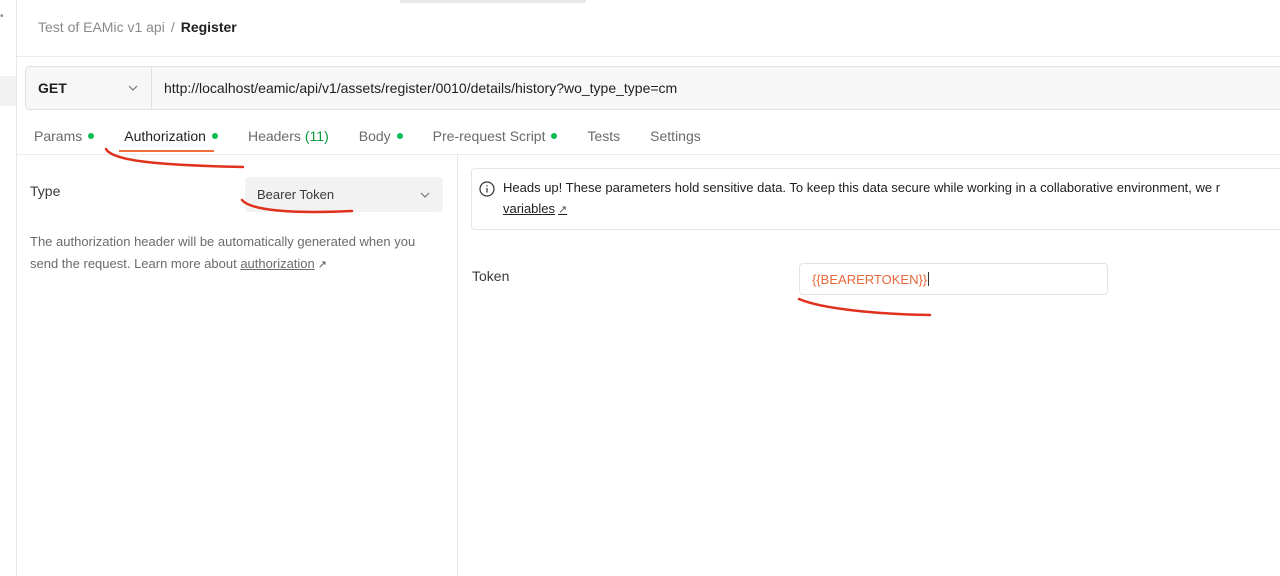 The image size is (1280, 576). I want to click on active-tab-indicator, so click(493, 1).